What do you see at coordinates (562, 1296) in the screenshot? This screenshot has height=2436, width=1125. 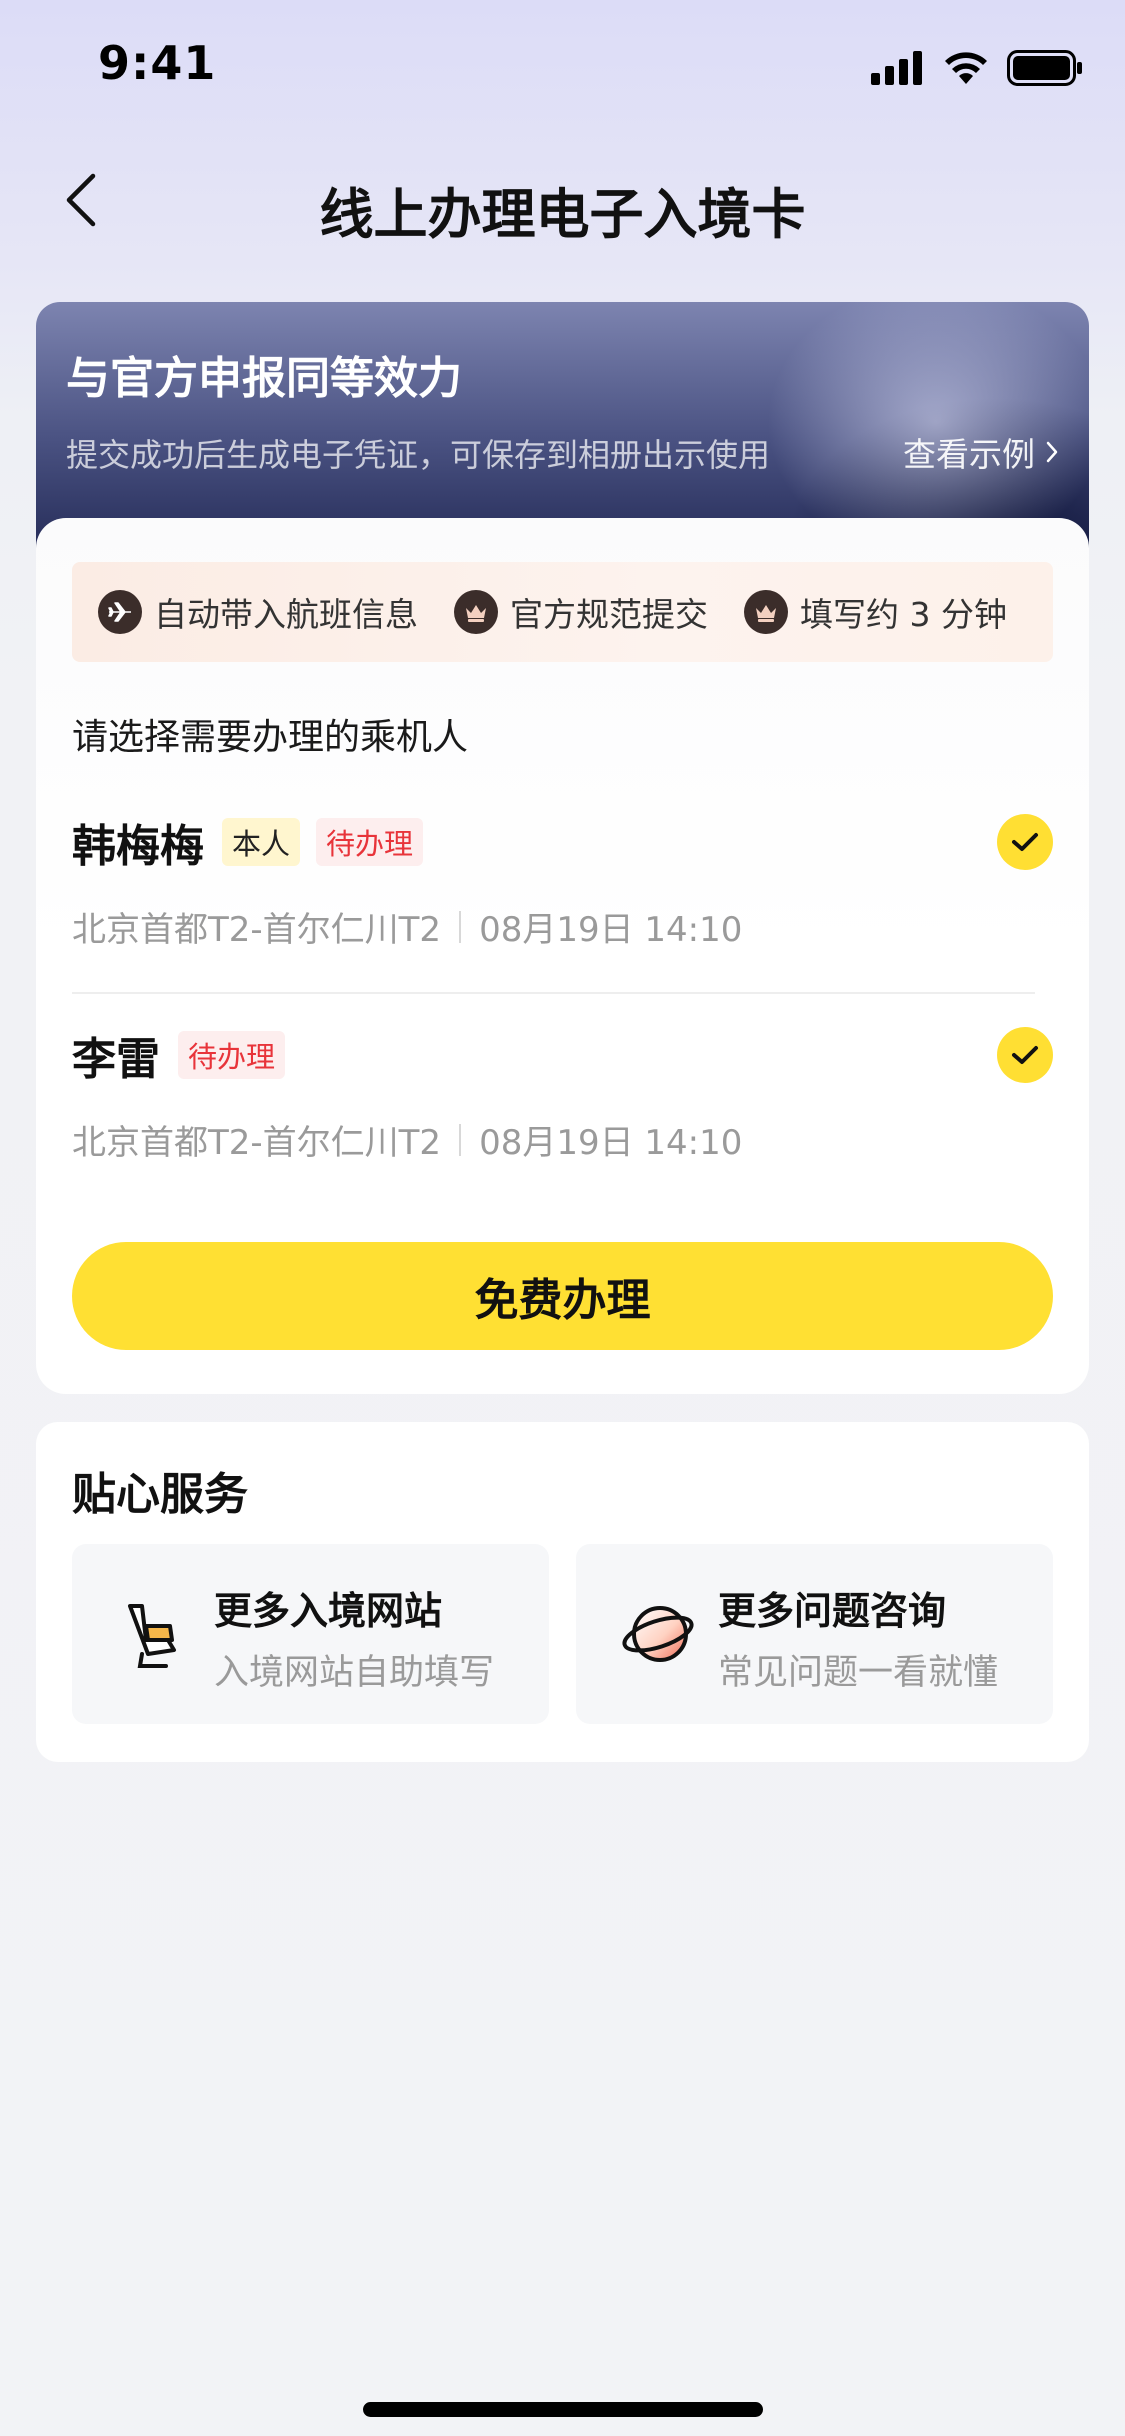 I see `free-apply-button: 免费办理` at bounding box center [562, 1296].